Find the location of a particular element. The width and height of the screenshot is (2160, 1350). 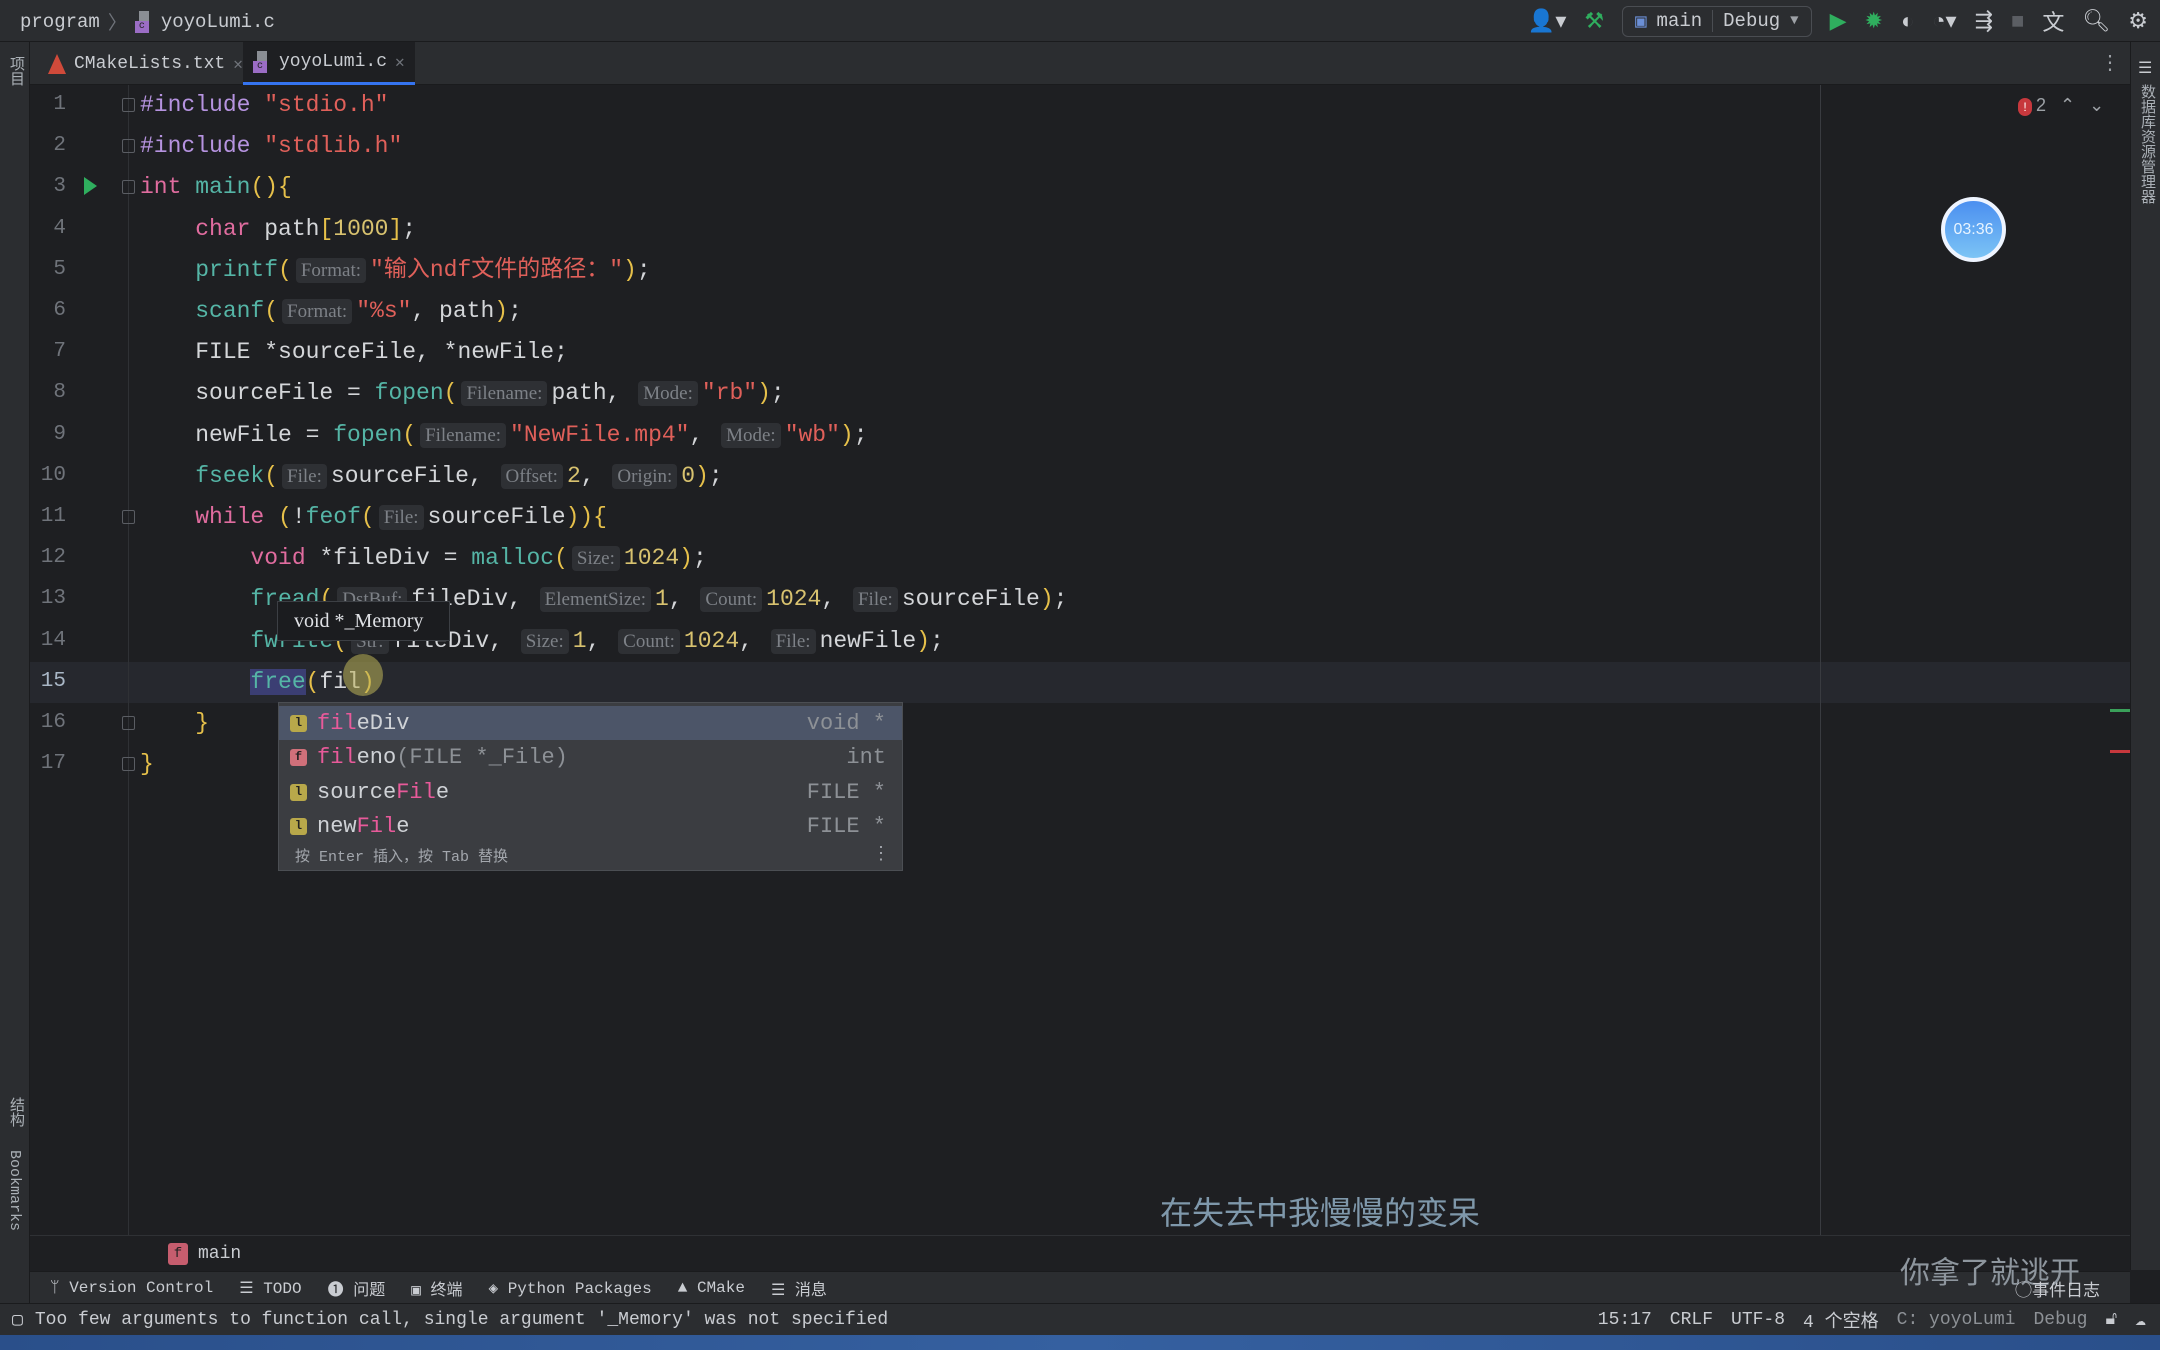

nav-function-main: main is located at coordinates (219, 1254).